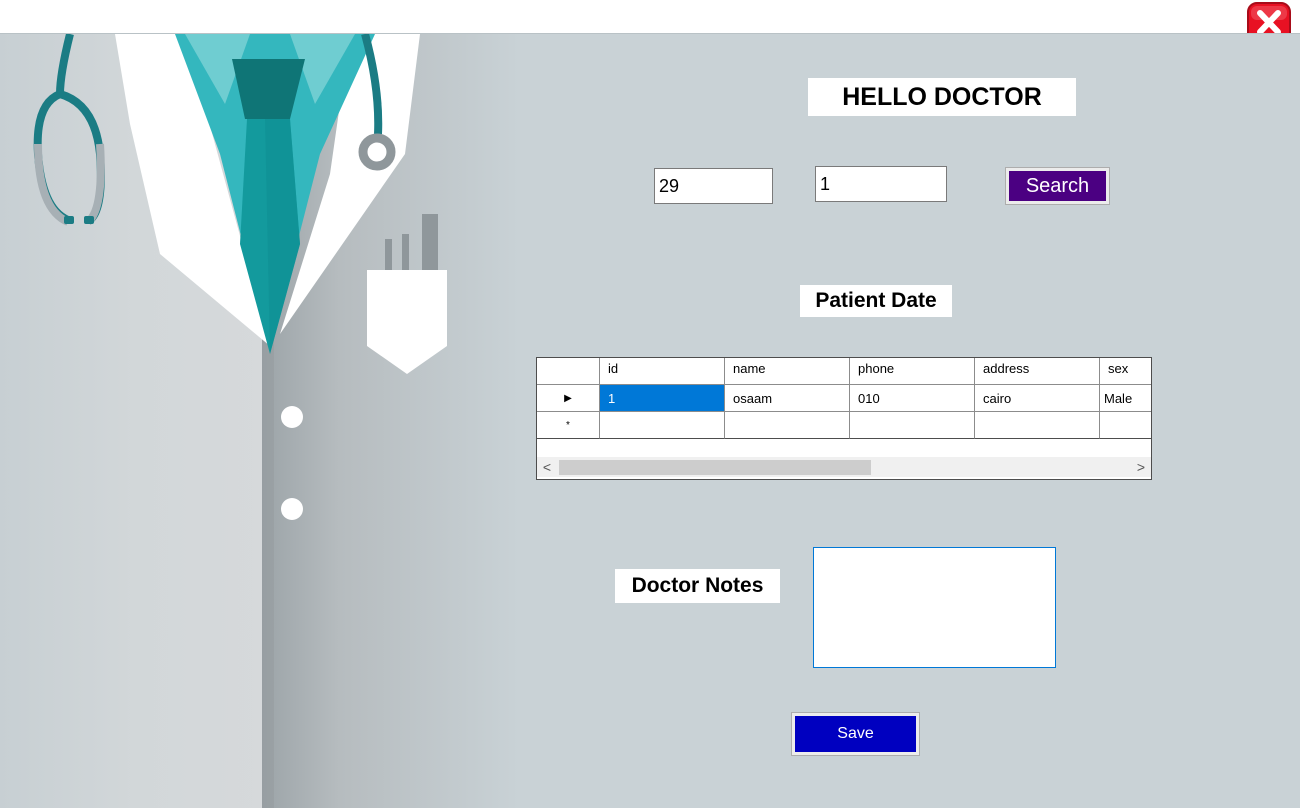 Image resolution: width=1300 pixels, height=808 pixels. I want to click on horizontal-scrollbar: < >, so click(844, 467).